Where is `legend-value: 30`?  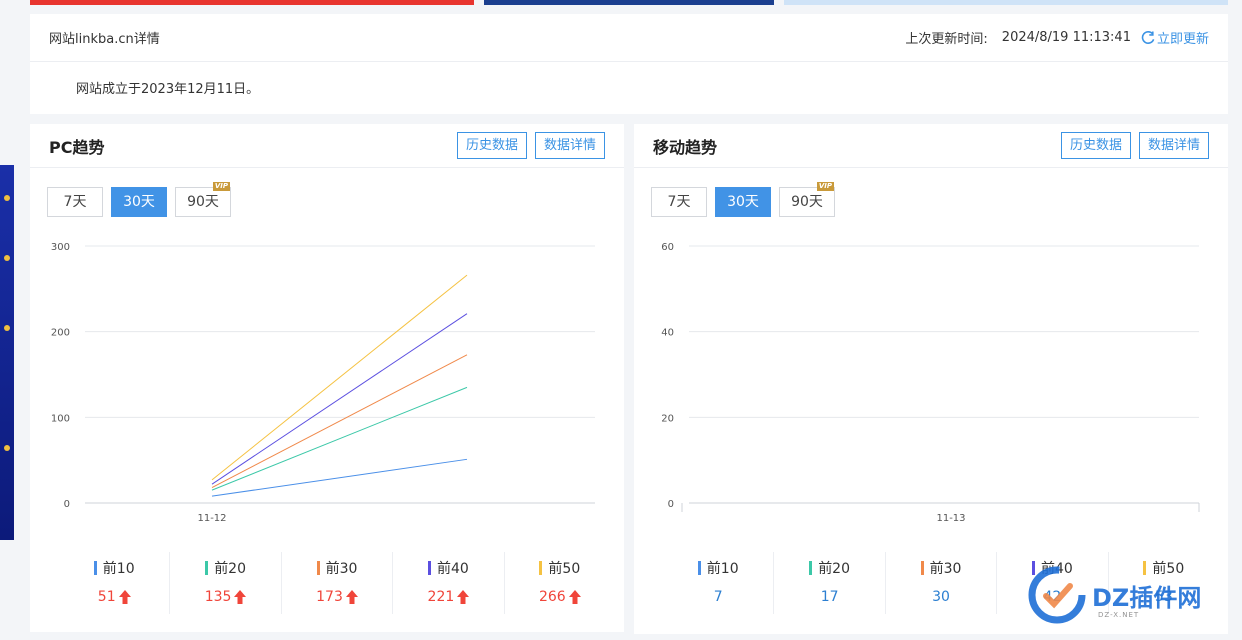
legend-value: 30 is located at coordinates (941, 597).